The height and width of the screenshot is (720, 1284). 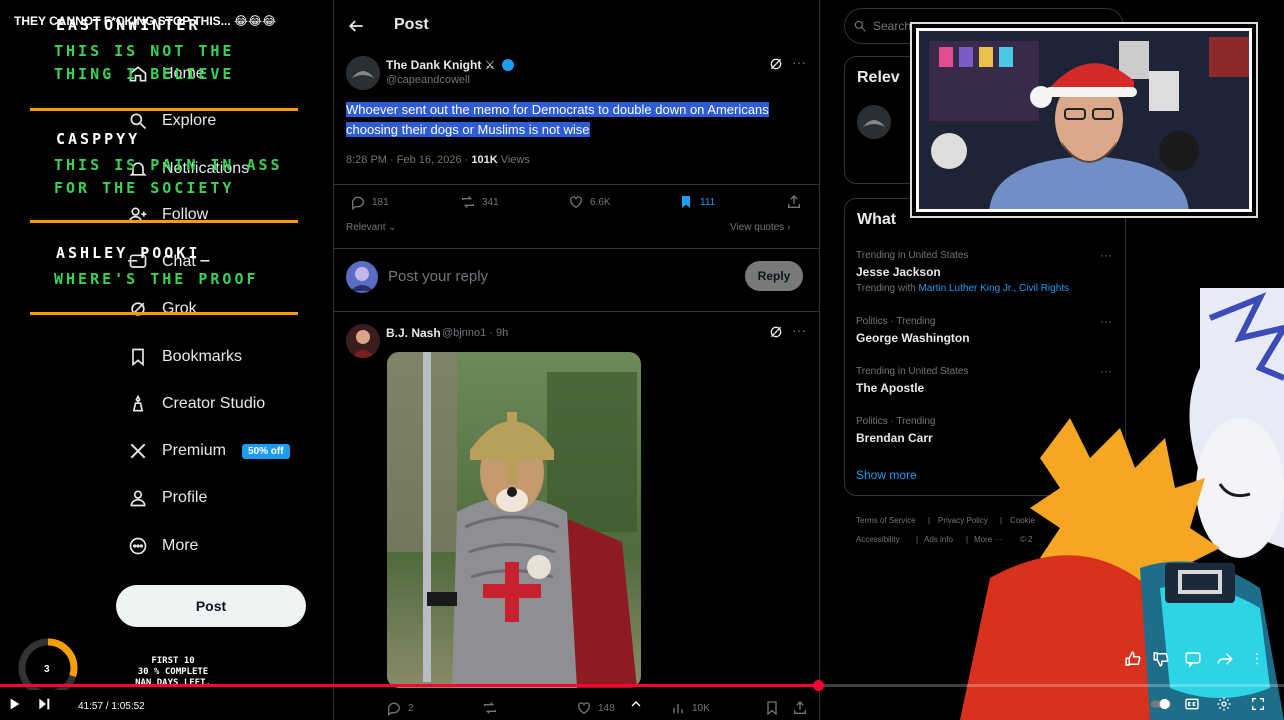 I want to click on settings-gear-icon, so click(x=1224, y=704).